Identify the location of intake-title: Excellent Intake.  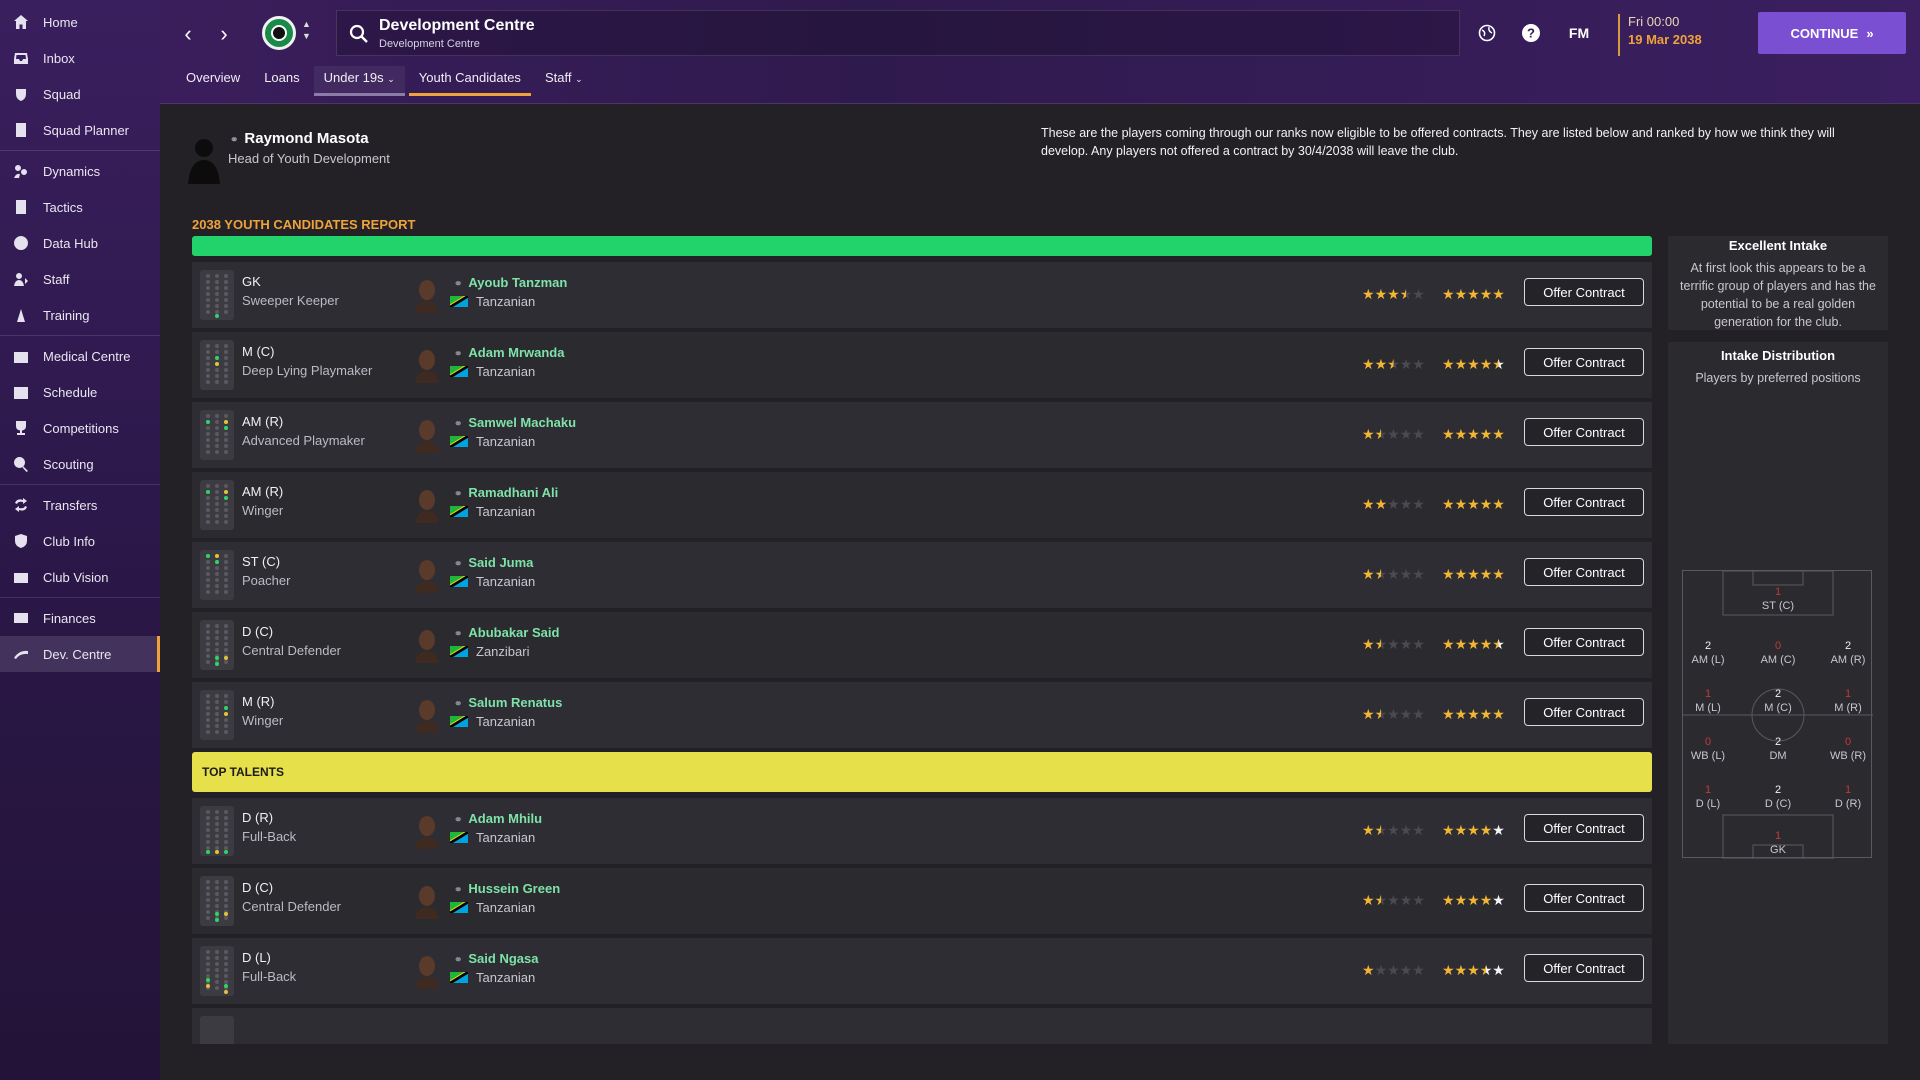
(1778, 245).